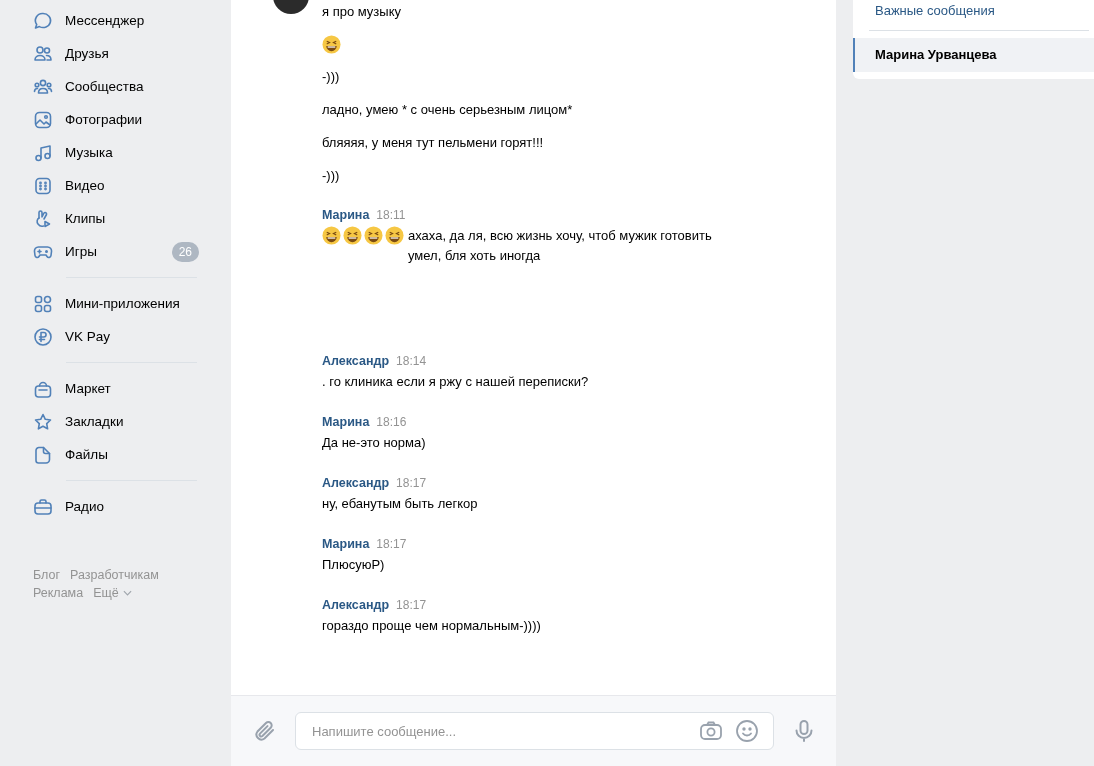 The width and height of the screenshot is (1094, 766). Describe the element at coordinates (265, 731) in the screenshot. I see `paperclip-icon` at that location.